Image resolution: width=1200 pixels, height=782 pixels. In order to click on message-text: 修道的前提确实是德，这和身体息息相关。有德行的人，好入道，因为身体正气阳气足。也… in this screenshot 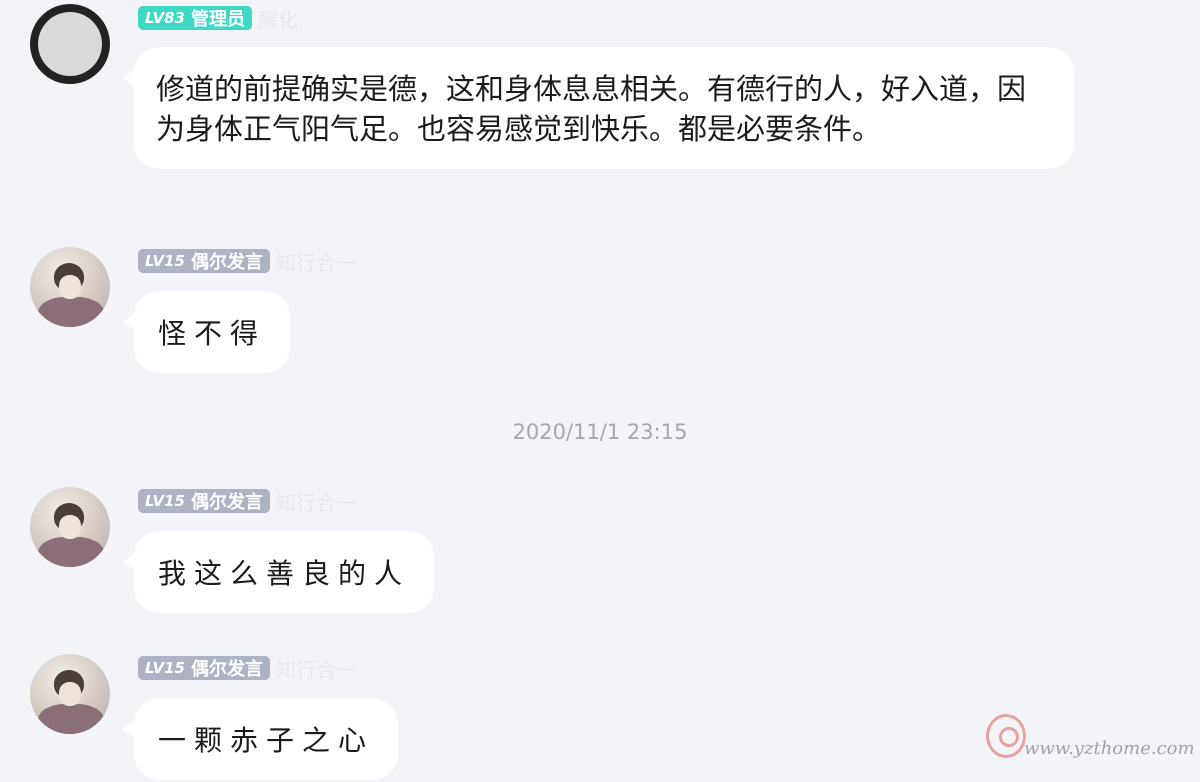, I will do `click(591, 109)`.